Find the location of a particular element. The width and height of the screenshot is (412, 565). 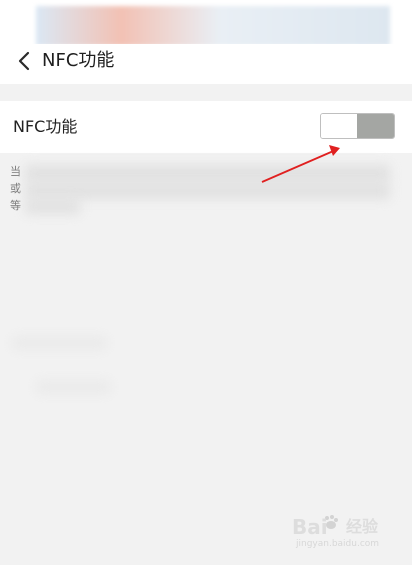

nfc-toggle is located at coordinates (357, 126).